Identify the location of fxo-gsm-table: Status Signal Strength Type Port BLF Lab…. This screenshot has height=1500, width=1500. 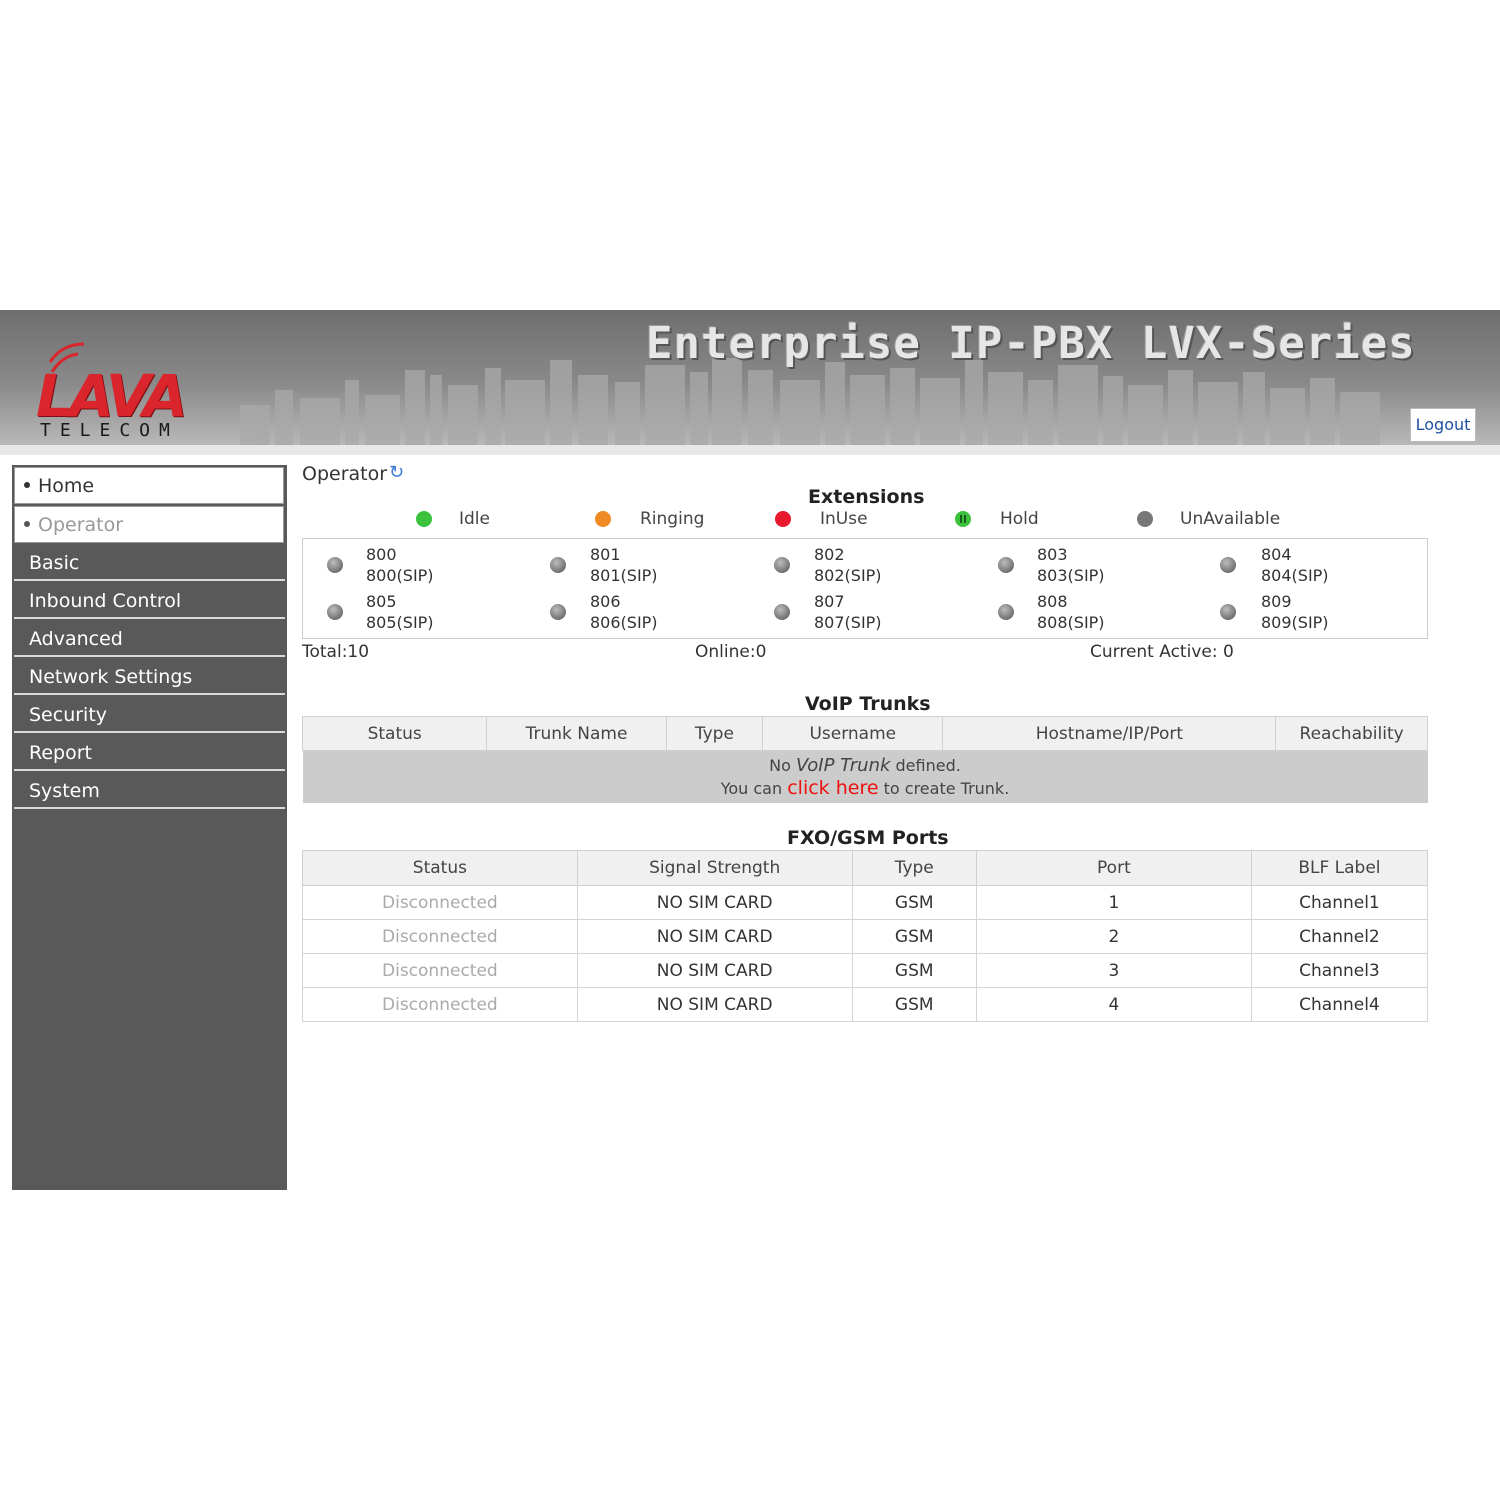
(865, 936).